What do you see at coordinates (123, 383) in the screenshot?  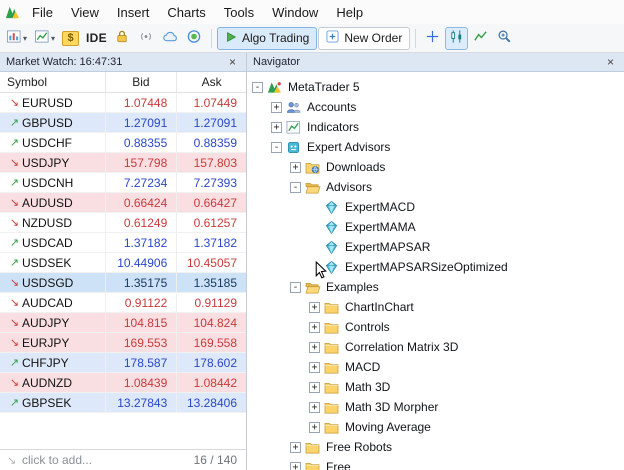 I see `market-watch-row-AUDNZD: ↘ AUDNZD 1.08439 1.08442` at bounding box center [123, 383].